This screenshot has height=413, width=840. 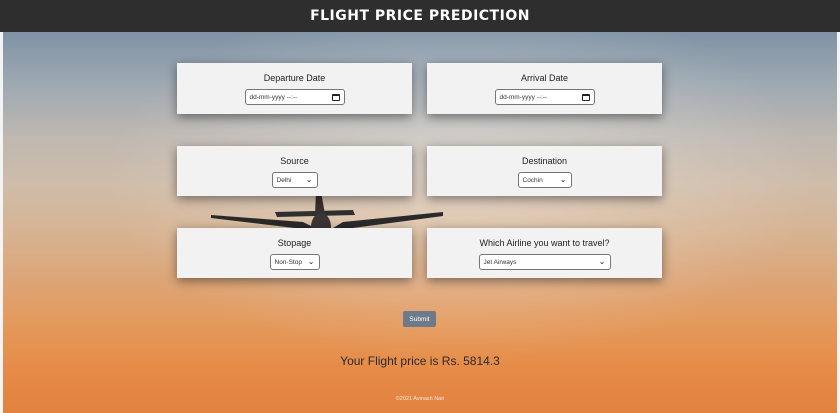 What do you see at coordinates (544, 243) in the screenshot?
I see `airline-label: Which Airline you want to travel?` at bounding box center [544, 243].